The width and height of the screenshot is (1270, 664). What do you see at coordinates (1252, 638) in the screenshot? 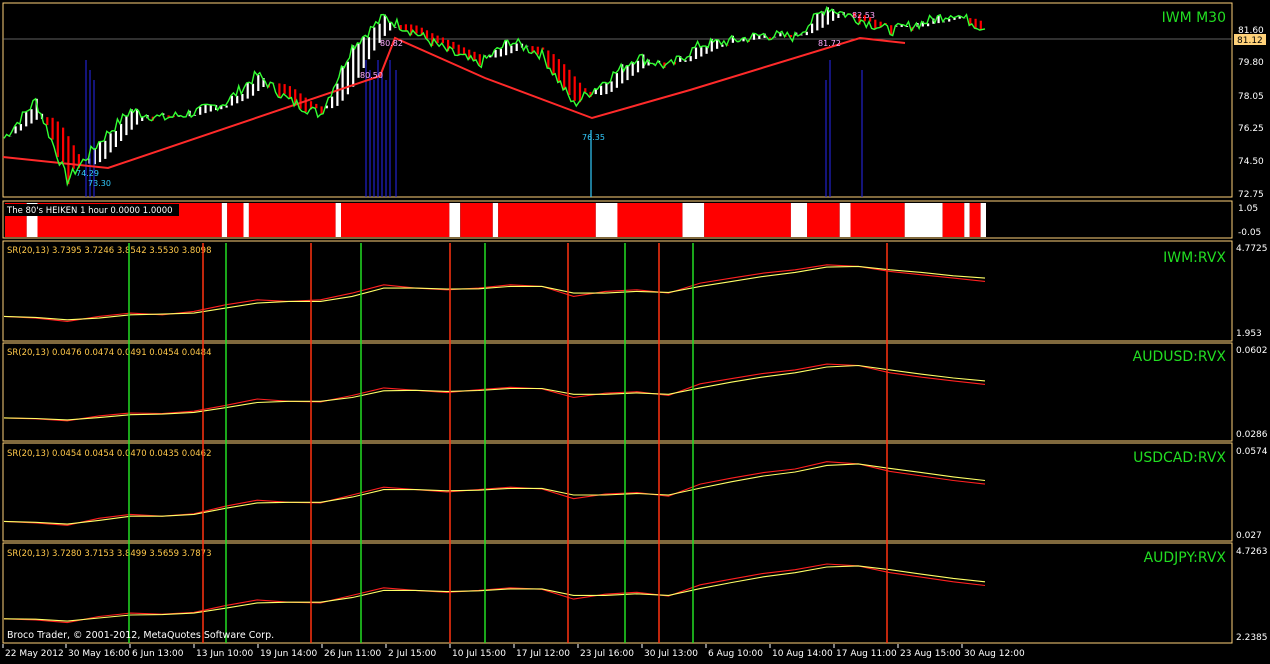
I see `rvx-scale-bottom: 2.2385` at bounding box center [1252, 638].